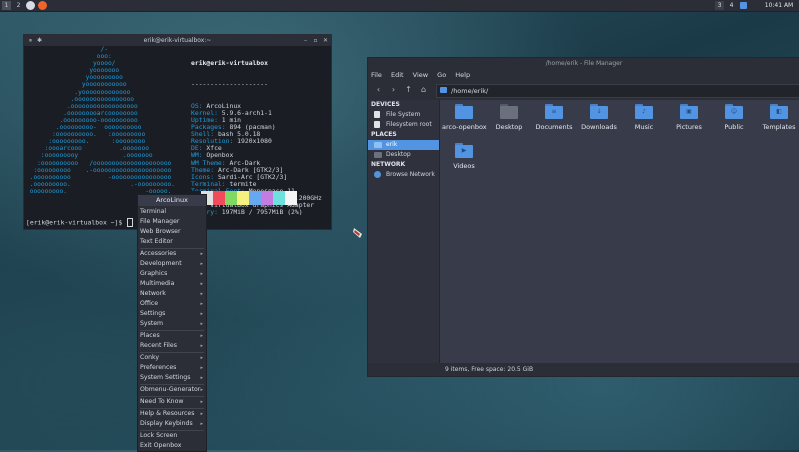 Image resolution: width=799 pixels, height=452 pixels. I want to click on tray-icon, so click(743, 5).